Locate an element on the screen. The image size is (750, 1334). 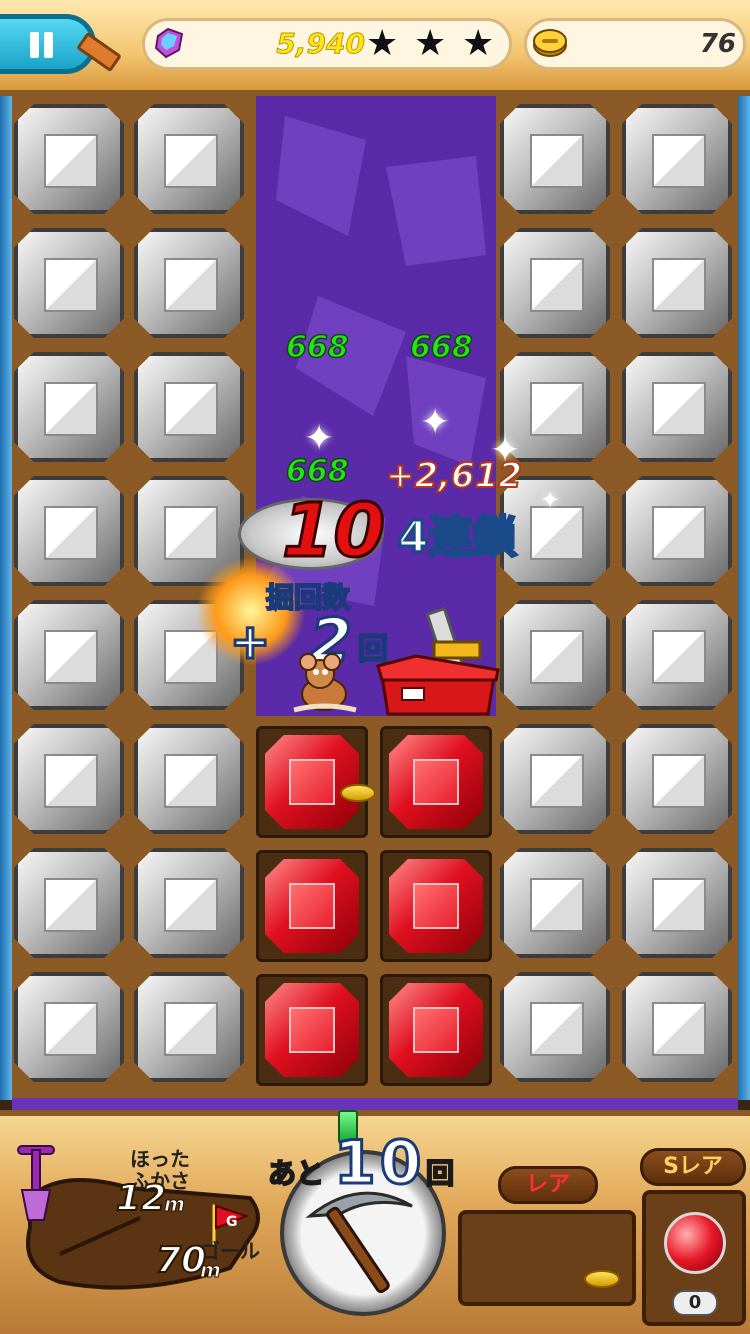
goal-unit: m is located at coordinates (211, 1270).